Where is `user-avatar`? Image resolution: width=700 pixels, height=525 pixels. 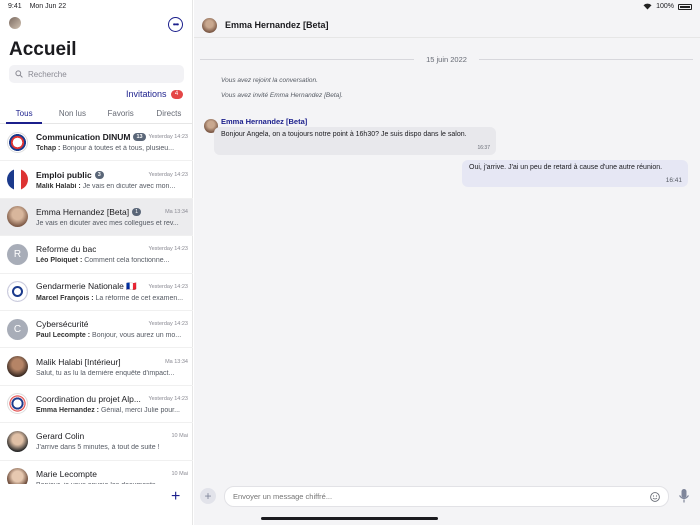 user-avatar is located at coordinates (15, 23).